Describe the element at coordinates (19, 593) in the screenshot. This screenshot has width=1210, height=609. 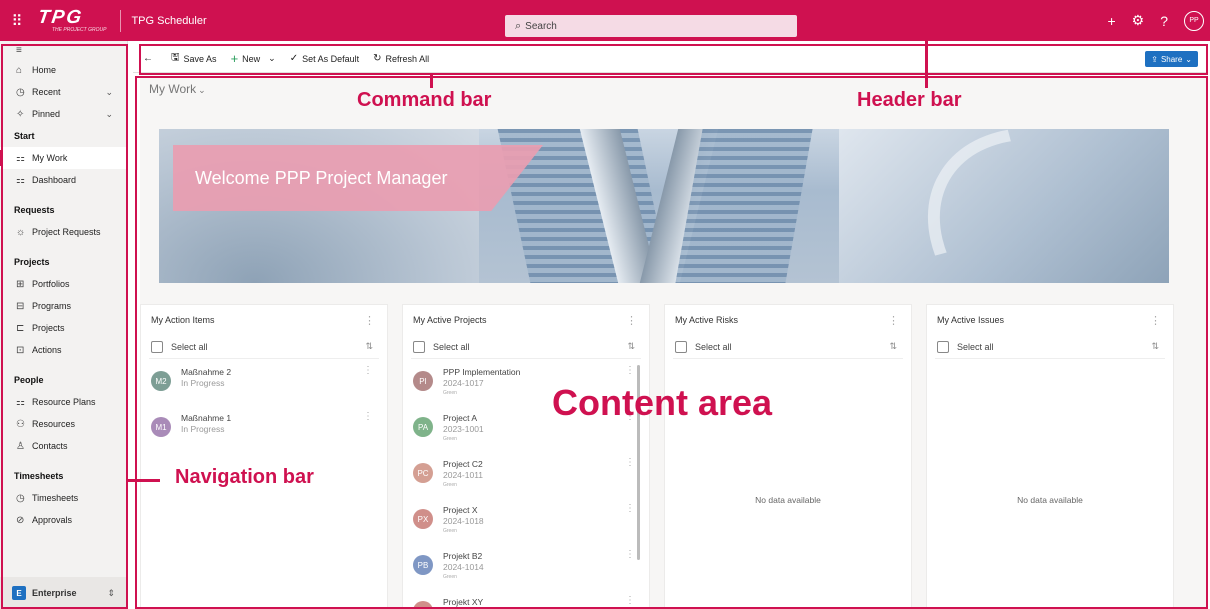
I see `area-badge: E` at that location.